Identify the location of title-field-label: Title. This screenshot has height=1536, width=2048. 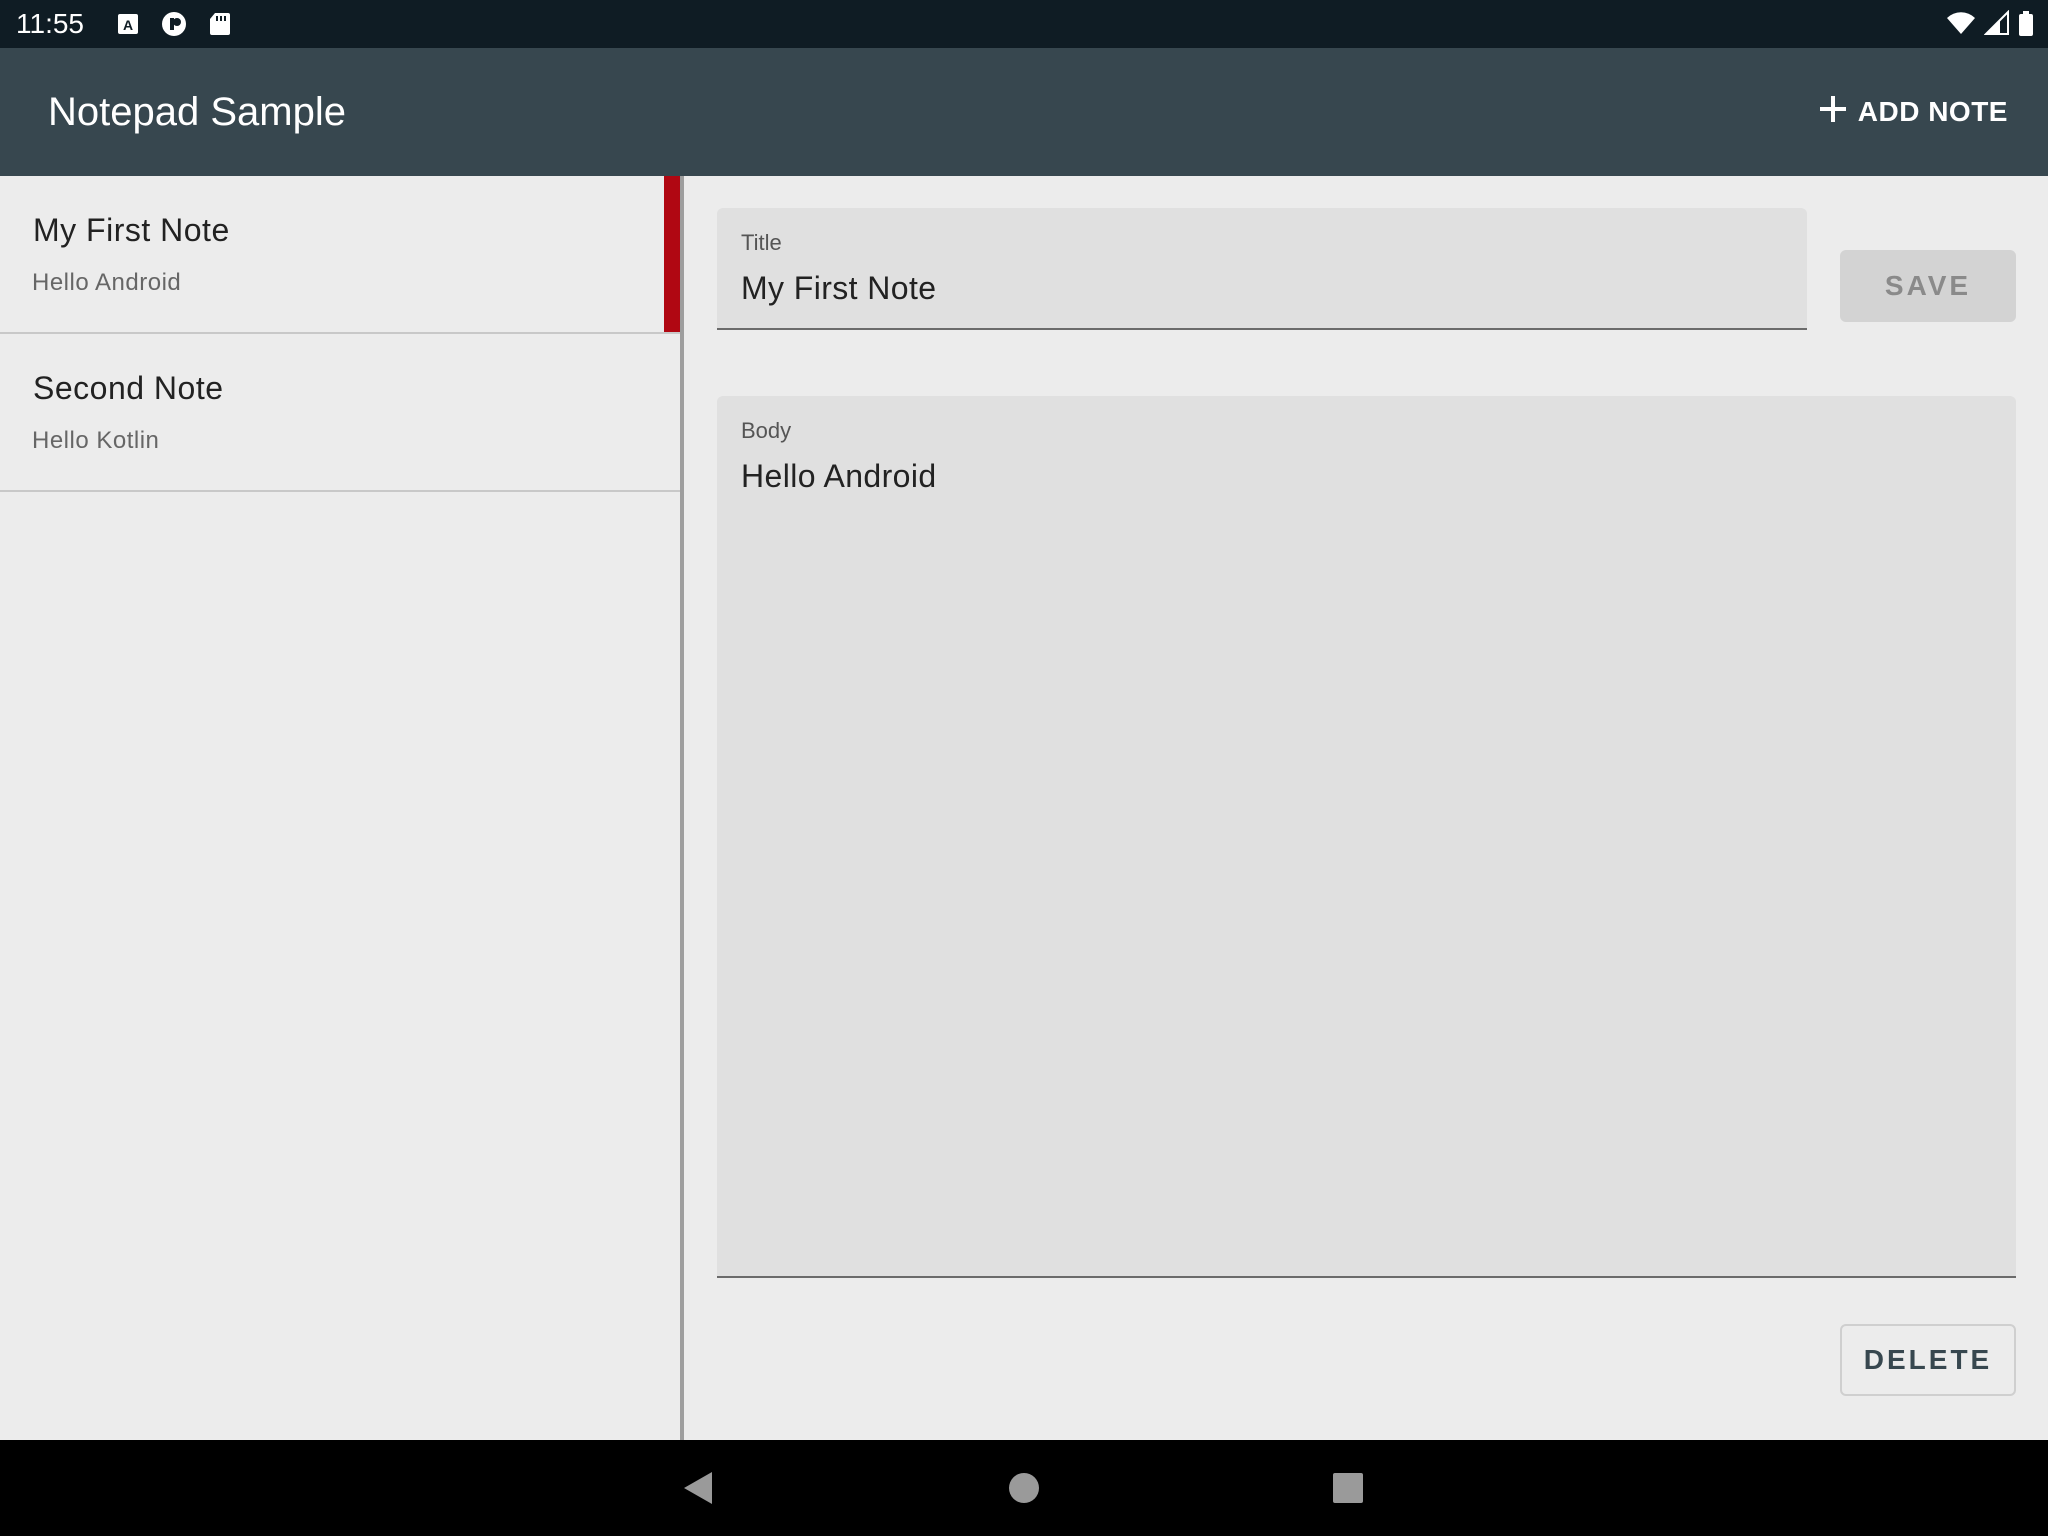
(761, 242).